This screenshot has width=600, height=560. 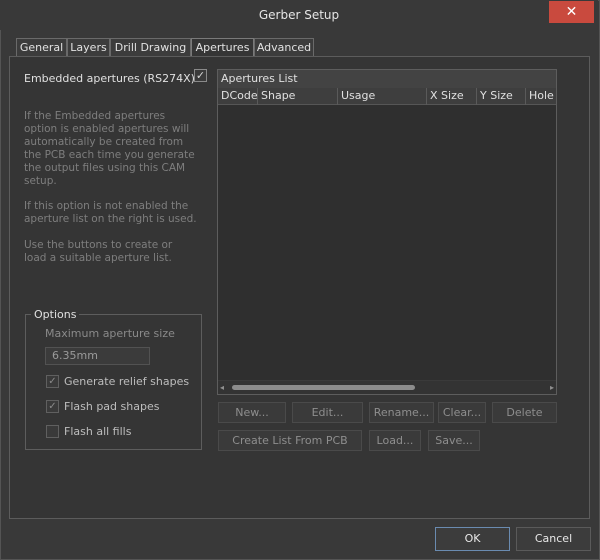 I want to click on close-icon: ✕, so click(x=571, y=12).